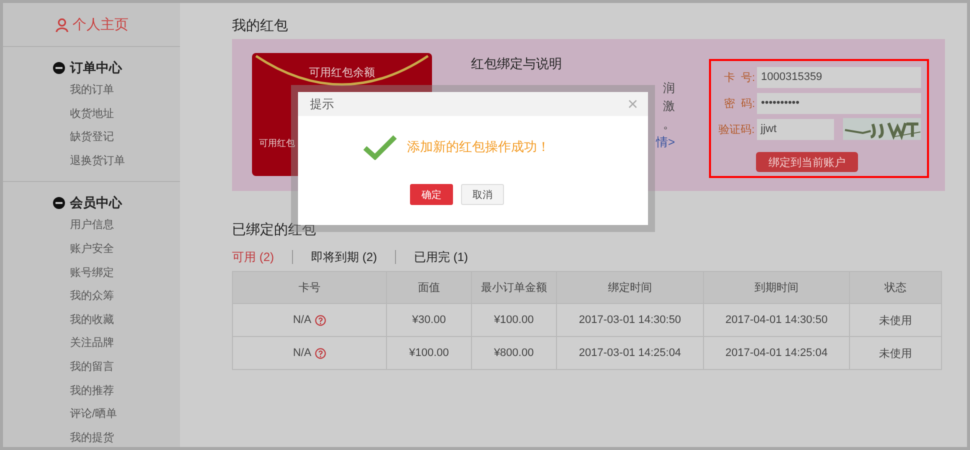 This screenshot has width=970, height=450. I want to click on column-header: 到期时间, so click(776, 288).